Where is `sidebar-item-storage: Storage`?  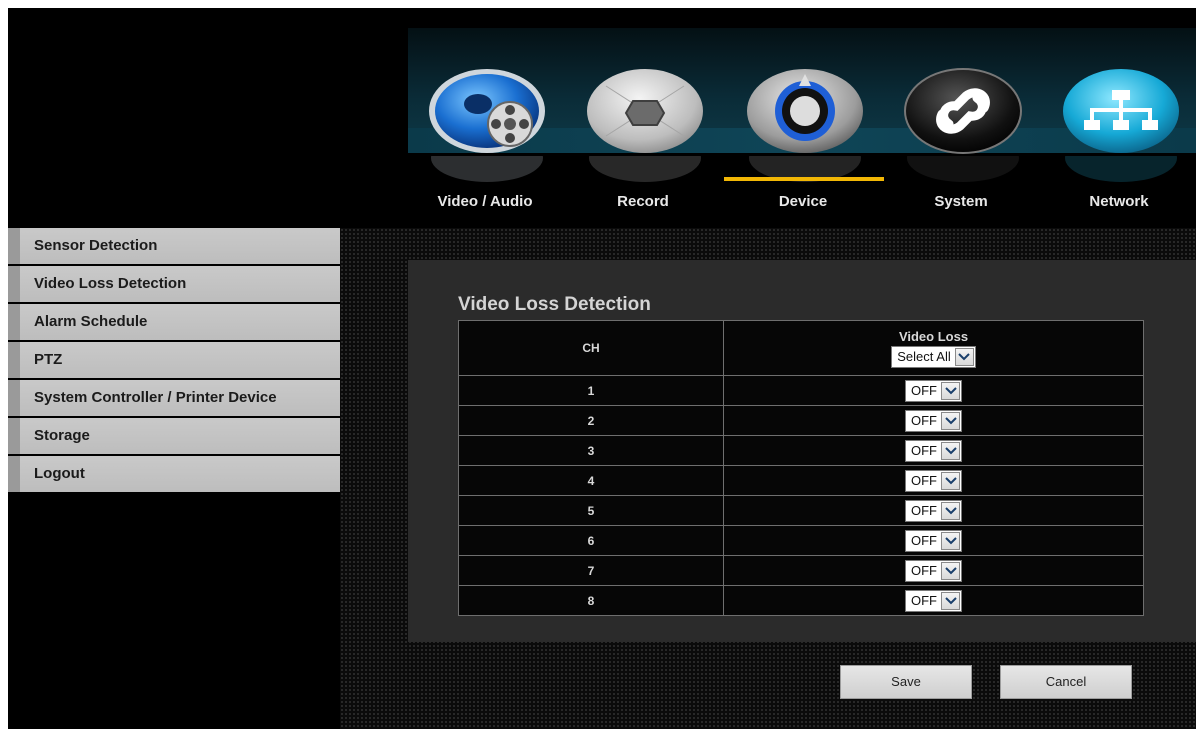
sidebar-item-storage: Storage is located at coordinates (174, 436).